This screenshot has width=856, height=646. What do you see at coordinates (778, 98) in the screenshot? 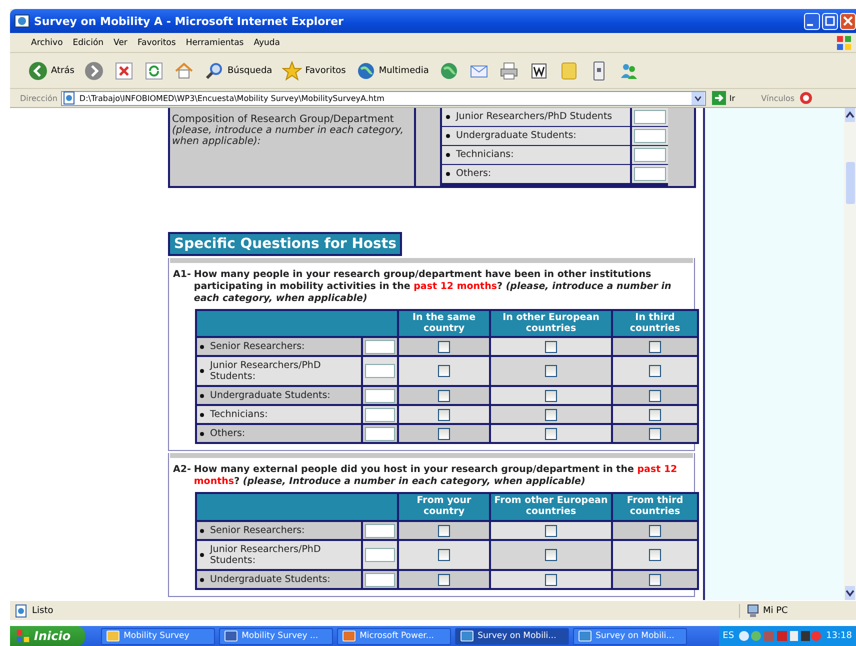
I see `links-label: Vínculos` at bounding box center [778, 98].